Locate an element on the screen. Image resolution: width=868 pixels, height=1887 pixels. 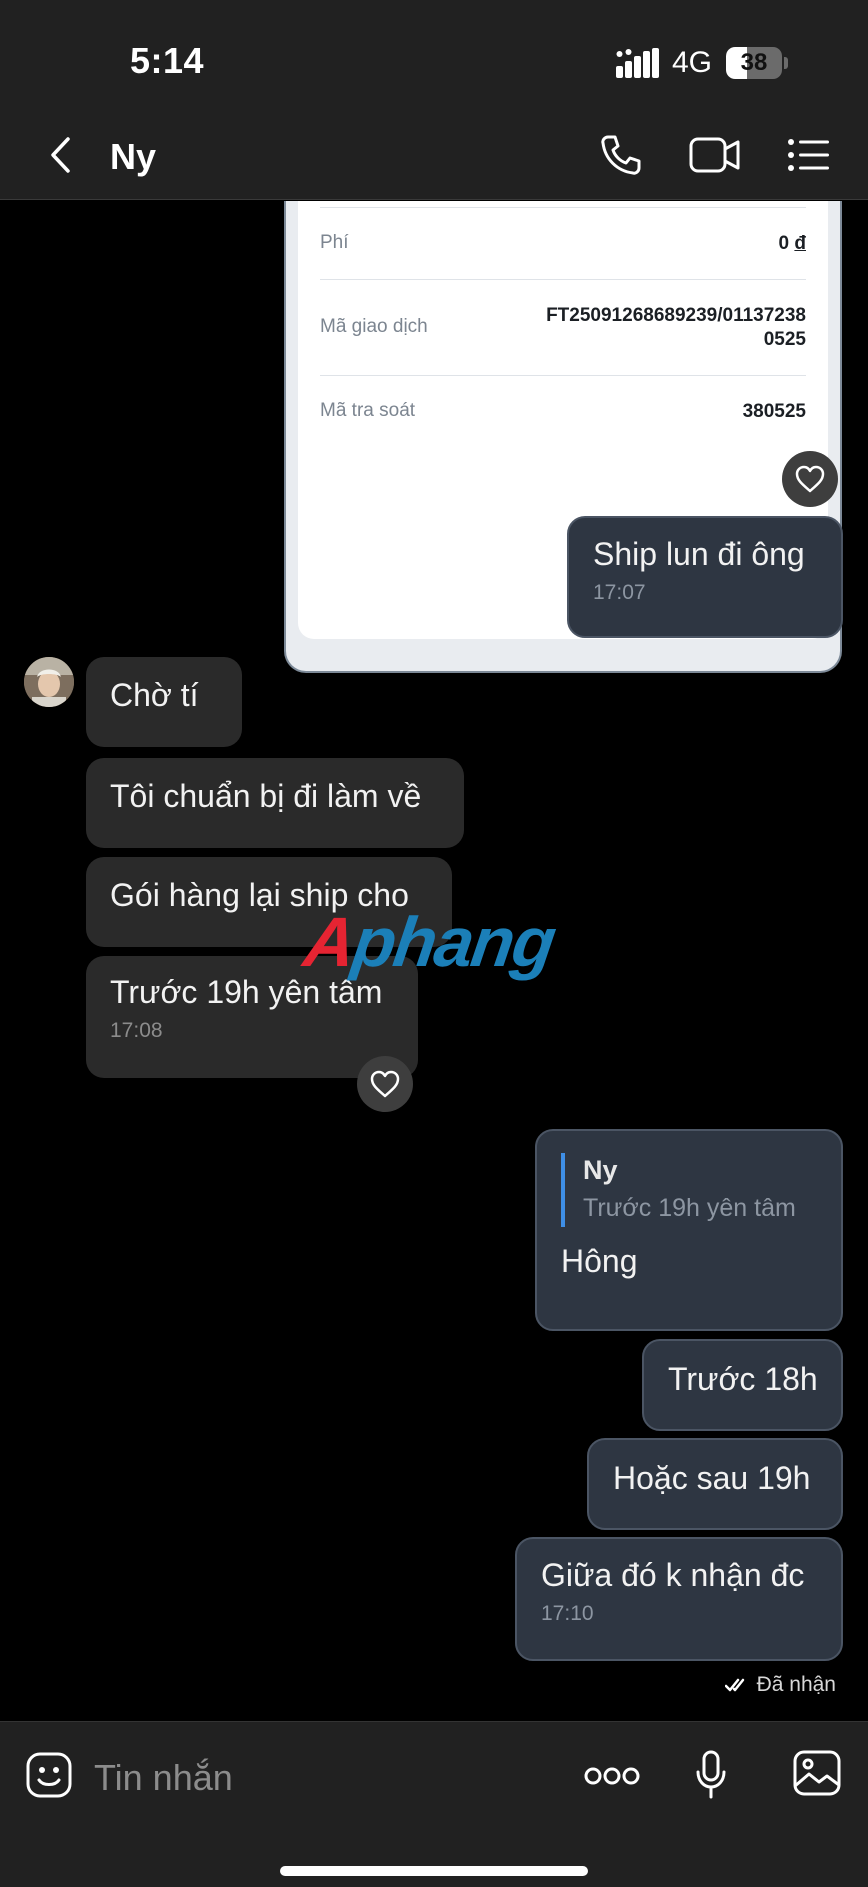
fee-row: Phí 0 đ is located at coordinates (563, 243).